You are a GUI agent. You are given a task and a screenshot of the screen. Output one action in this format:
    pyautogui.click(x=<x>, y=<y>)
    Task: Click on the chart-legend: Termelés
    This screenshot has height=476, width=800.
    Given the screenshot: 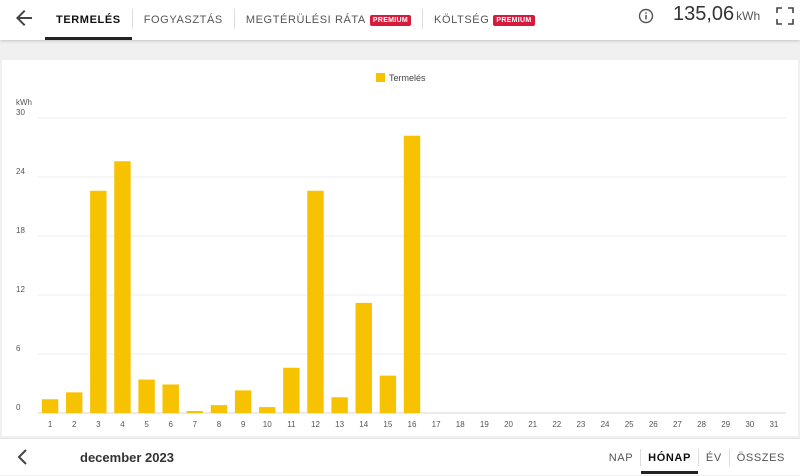 What is the action you would take?
    pyautogui.click(x=401, y=78)
    